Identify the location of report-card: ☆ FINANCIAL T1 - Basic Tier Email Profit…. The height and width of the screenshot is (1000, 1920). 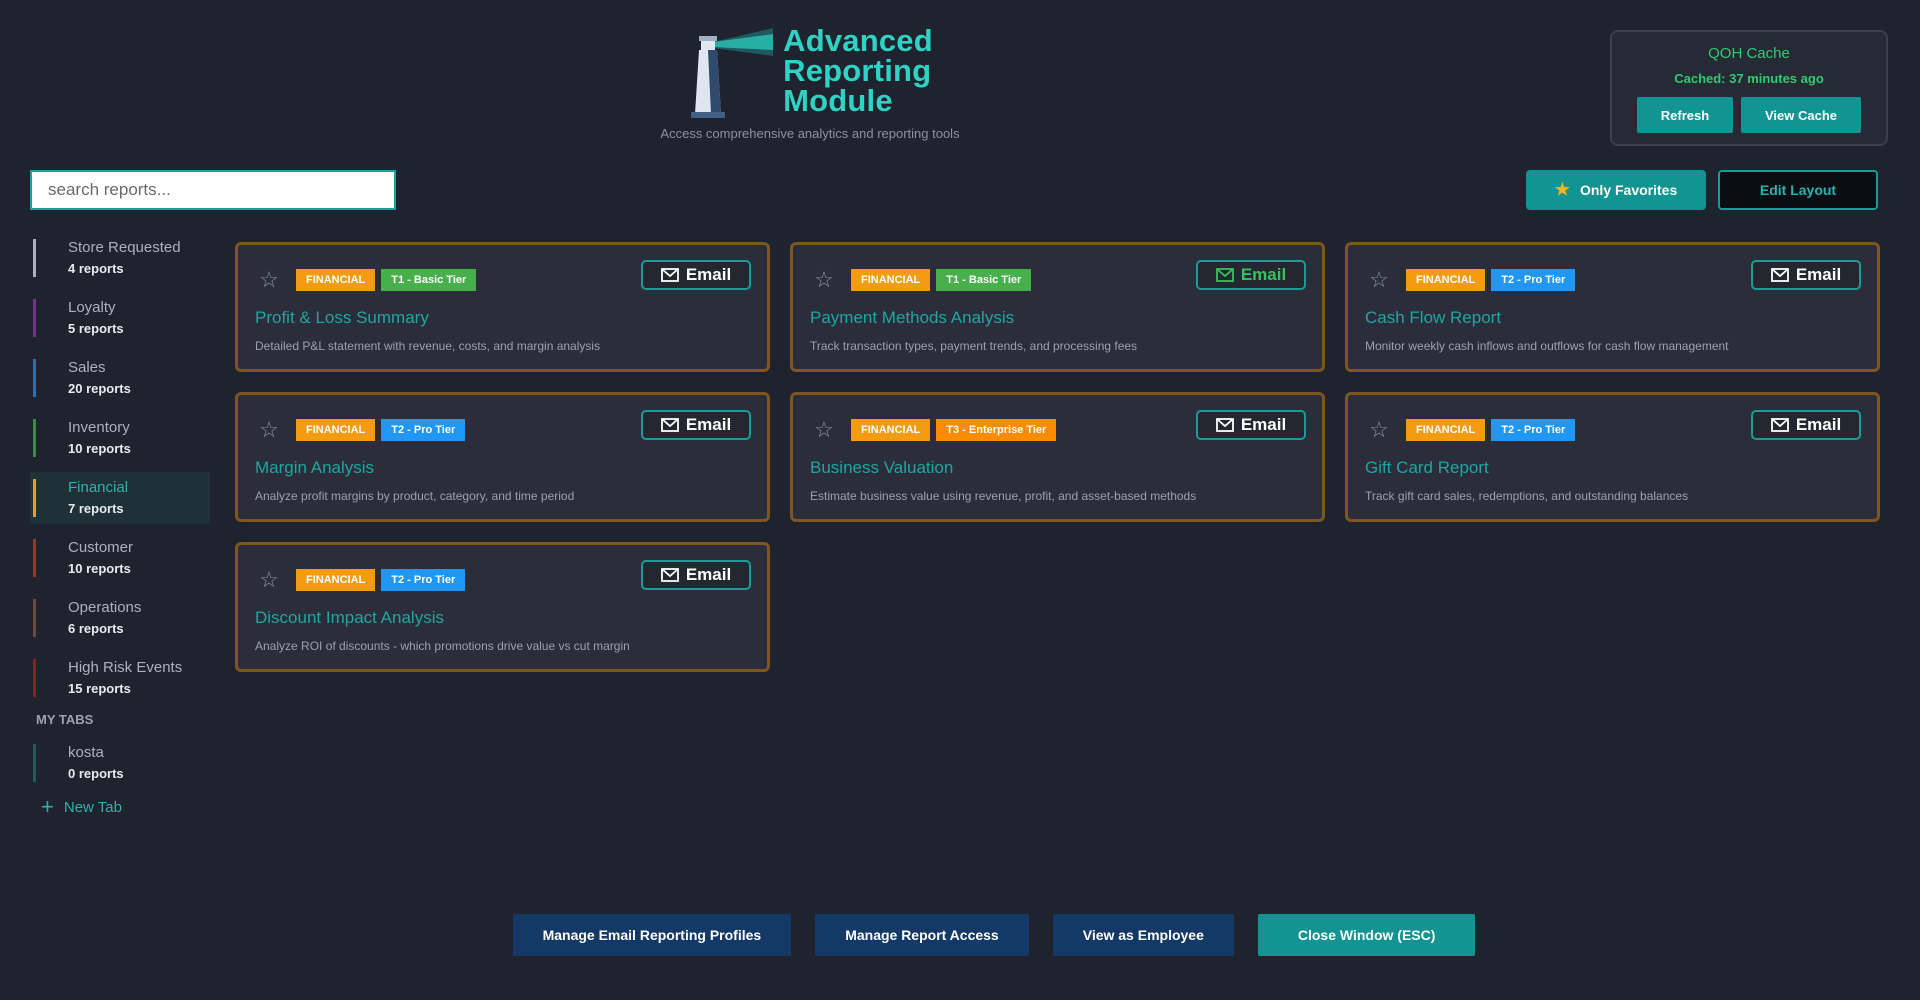
(502, 307).